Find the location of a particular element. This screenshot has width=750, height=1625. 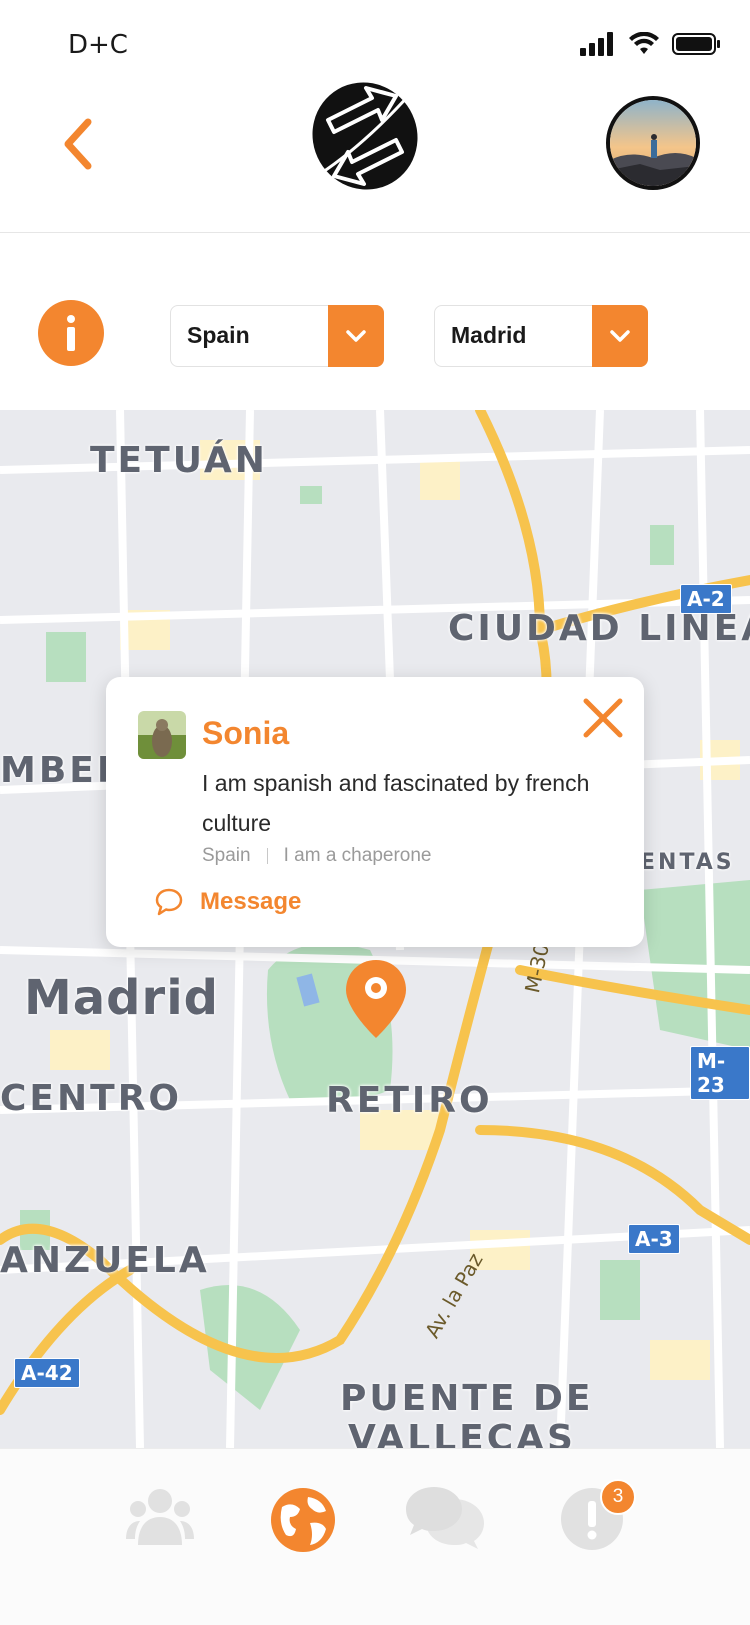

map-label: TETUÁN is located at coordinates (179, 460).